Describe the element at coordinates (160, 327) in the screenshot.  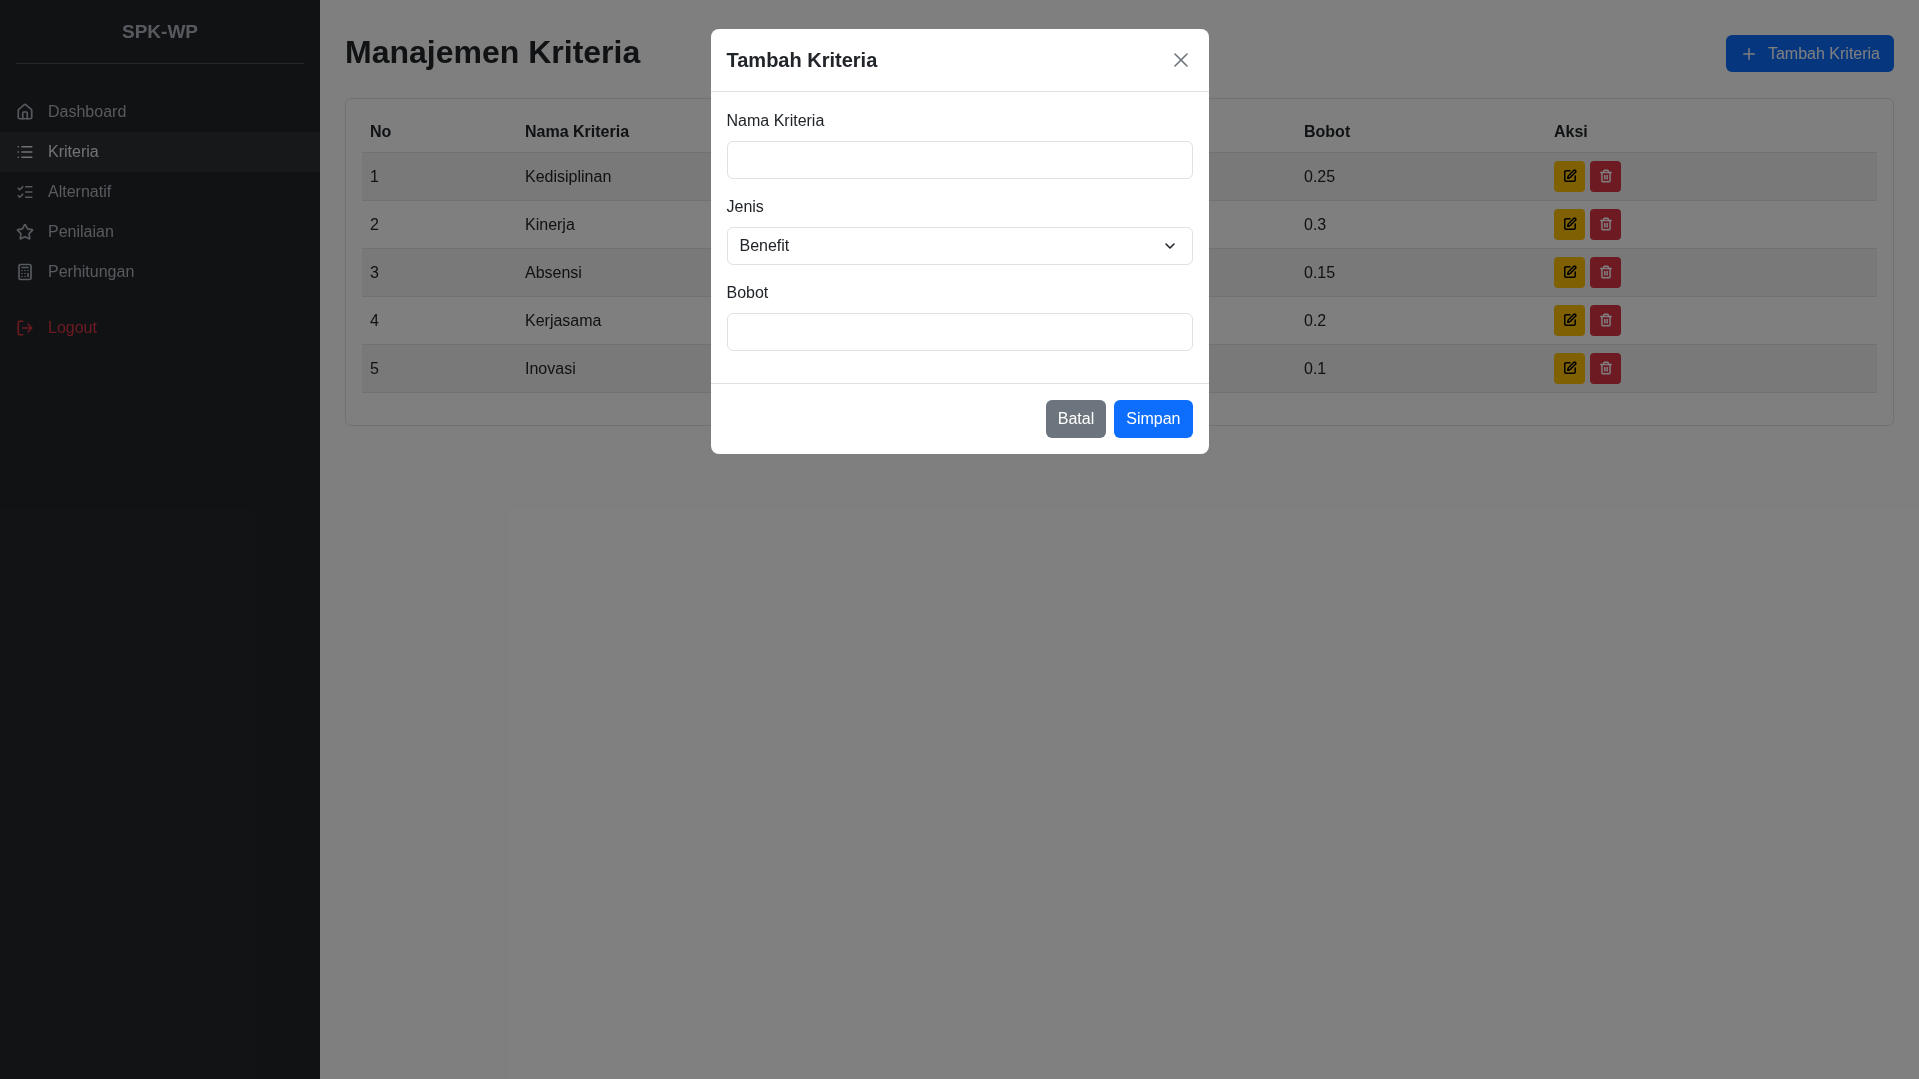
I see `logout-link: Logout` at that location.